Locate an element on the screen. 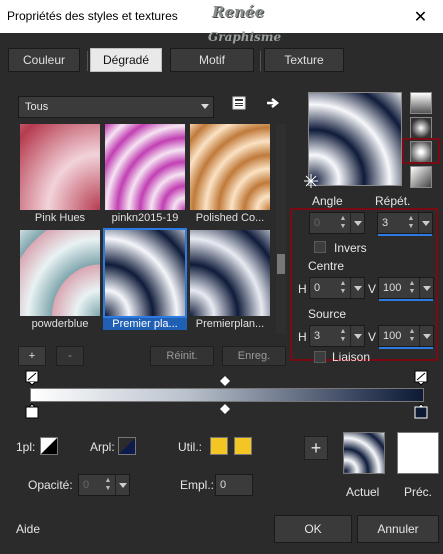 This screenshot has height=554, width=443. gradient-bar is located at coordinates (227, 395).